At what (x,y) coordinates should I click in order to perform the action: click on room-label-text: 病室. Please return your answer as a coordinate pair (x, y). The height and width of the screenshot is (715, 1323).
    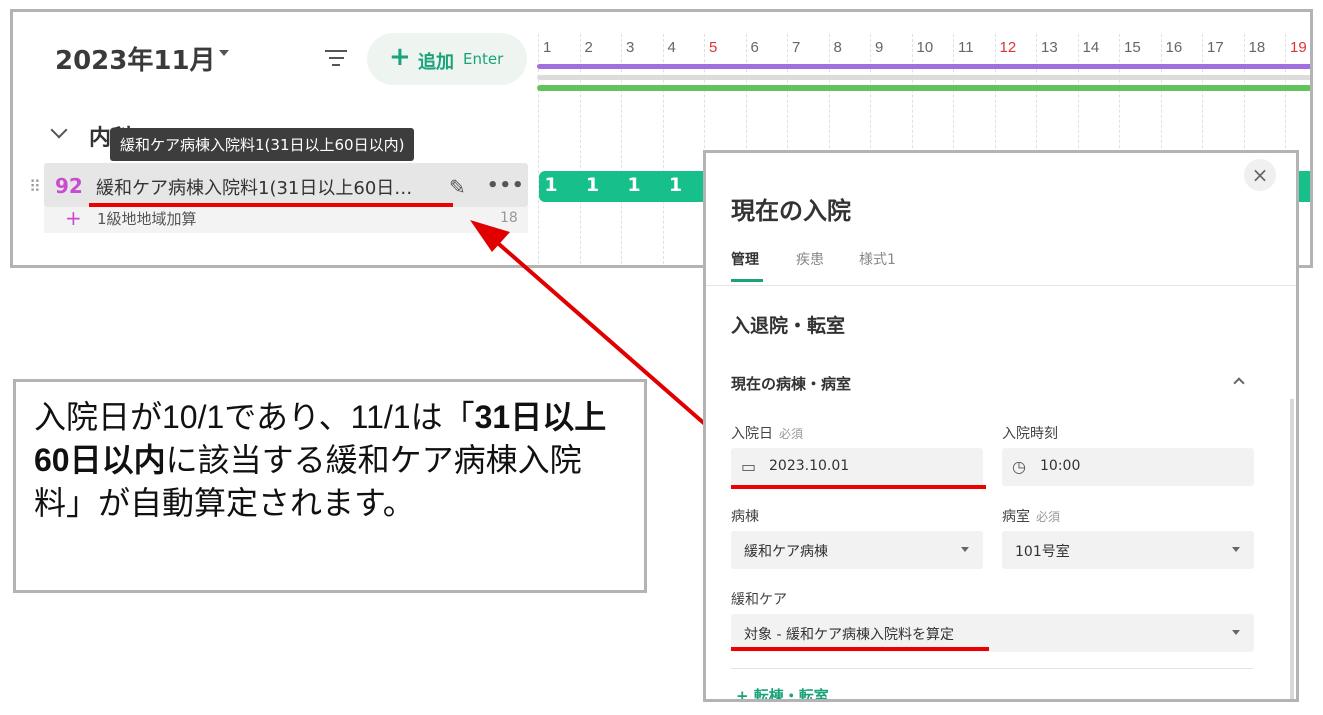
    Looking at the image, I should click on (1016, 517).